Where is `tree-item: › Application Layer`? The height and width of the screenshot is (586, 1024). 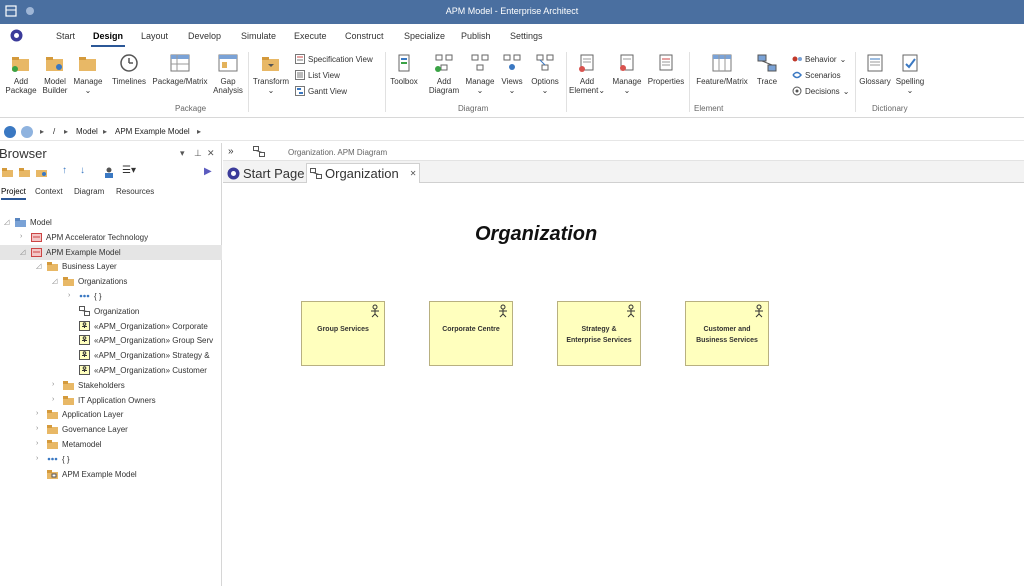
tree-item: › Application Layer is located at coordinates (111, 414).